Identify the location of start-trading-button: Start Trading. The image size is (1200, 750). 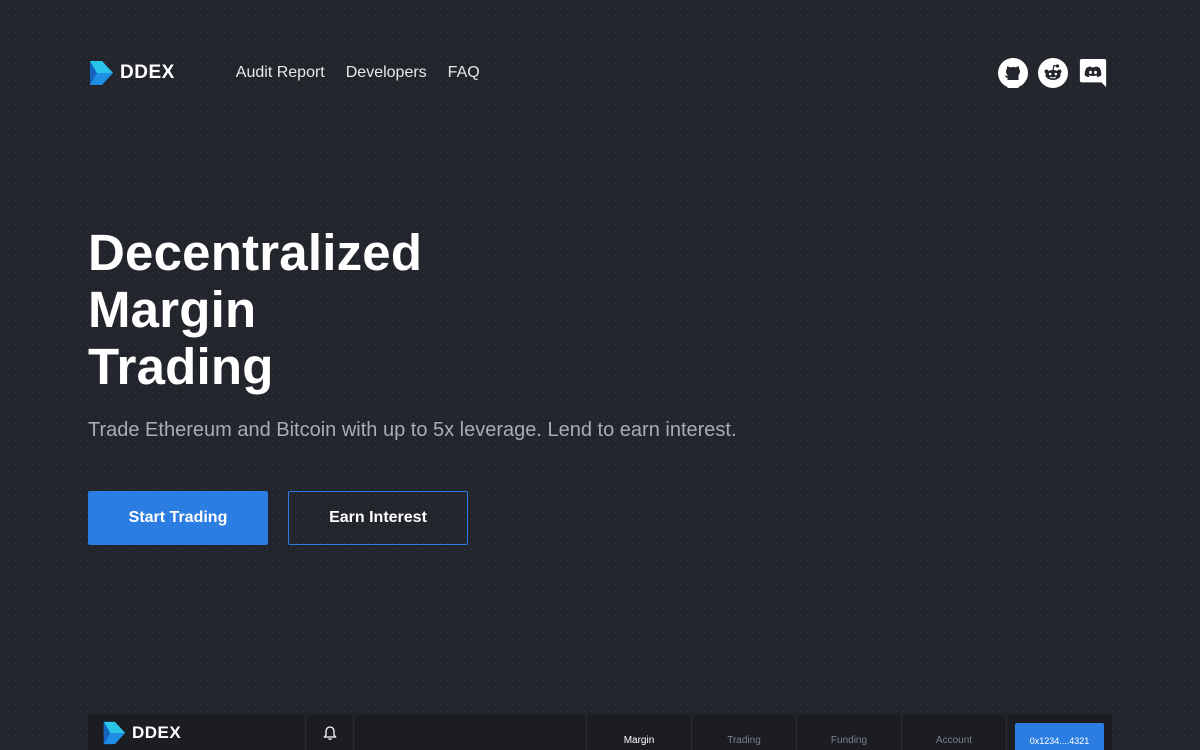
(178, 518).